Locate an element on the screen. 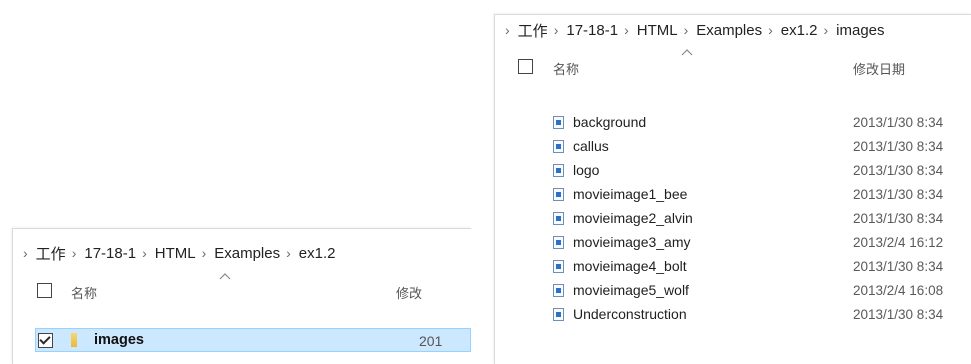 This screenshot has height=364, width=971. column-header-row: 名称 修改 is located at coordinates (242, 289).